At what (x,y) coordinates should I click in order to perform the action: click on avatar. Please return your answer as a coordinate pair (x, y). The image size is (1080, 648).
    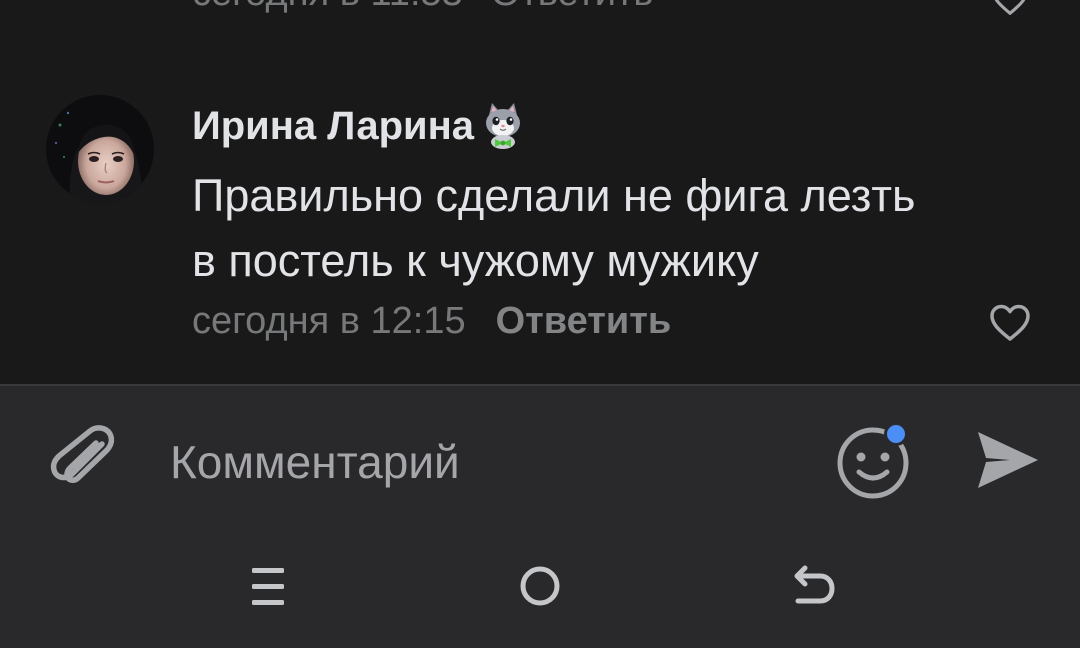
    Looking at the image, I should click on (100, 149).